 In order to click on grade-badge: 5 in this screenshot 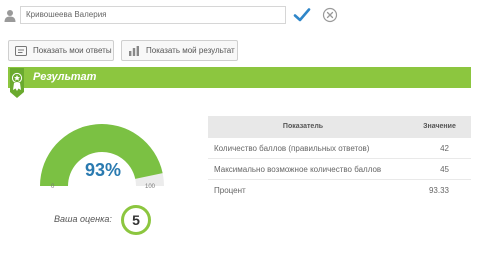, I will do `click(136, 220)`.